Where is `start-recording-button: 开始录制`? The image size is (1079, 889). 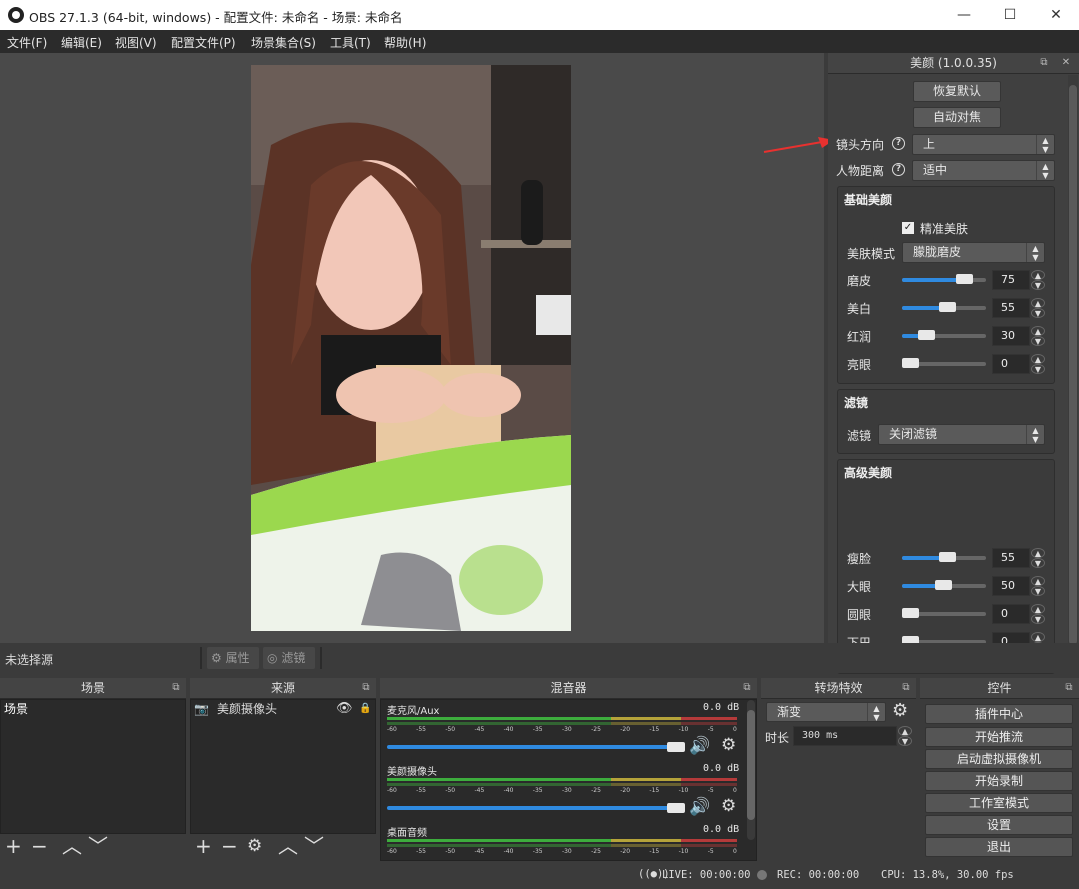
start-recording-button: 开始录制 is located at coordinates (999, 781).